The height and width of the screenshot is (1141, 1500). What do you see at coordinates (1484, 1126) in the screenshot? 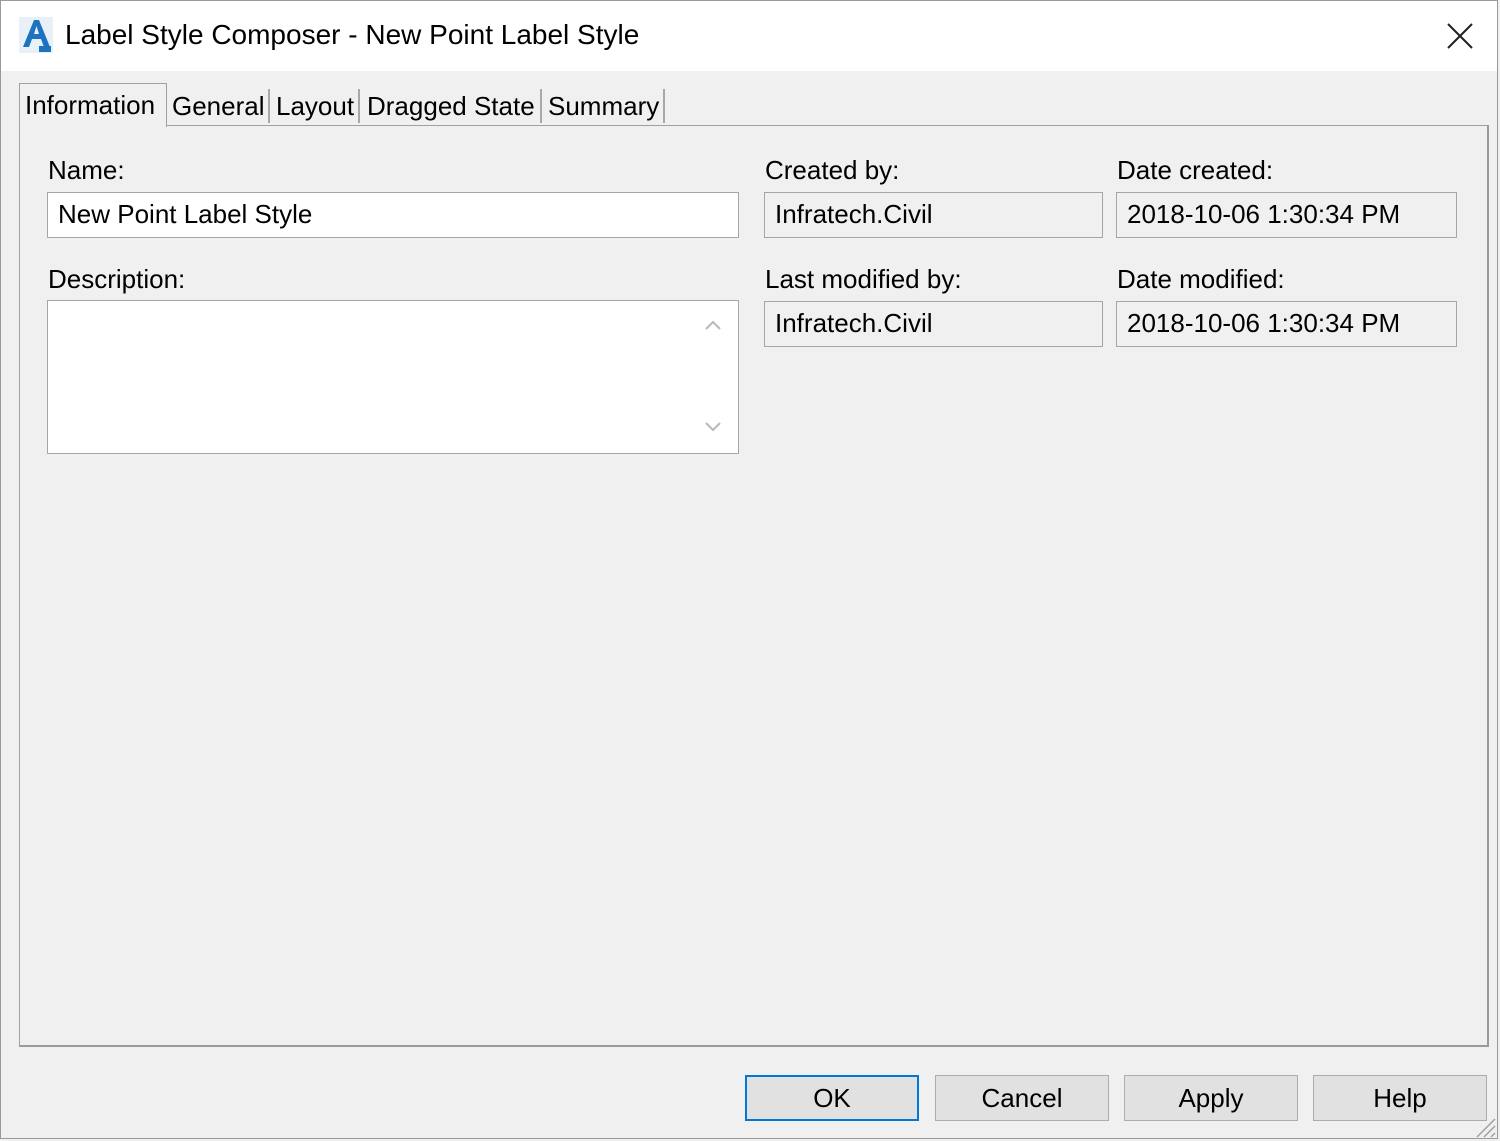
I see `resize-grip-icon` at bounding box center [1484, 1126].